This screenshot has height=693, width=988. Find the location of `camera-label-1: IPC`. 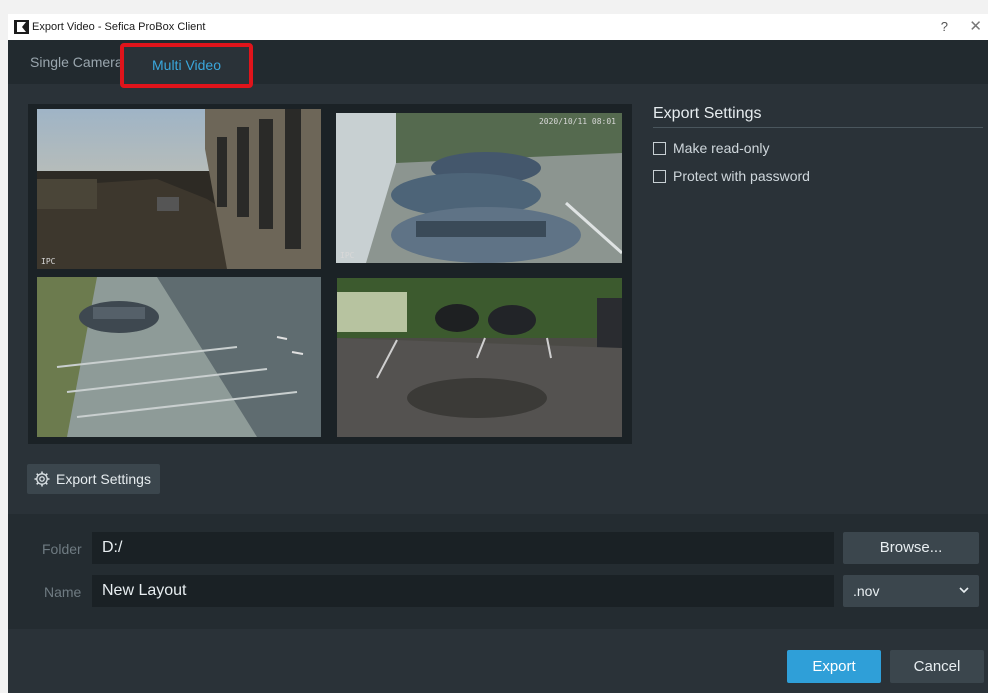

camera-label-1: IPC is located at coordinates (48, 261).